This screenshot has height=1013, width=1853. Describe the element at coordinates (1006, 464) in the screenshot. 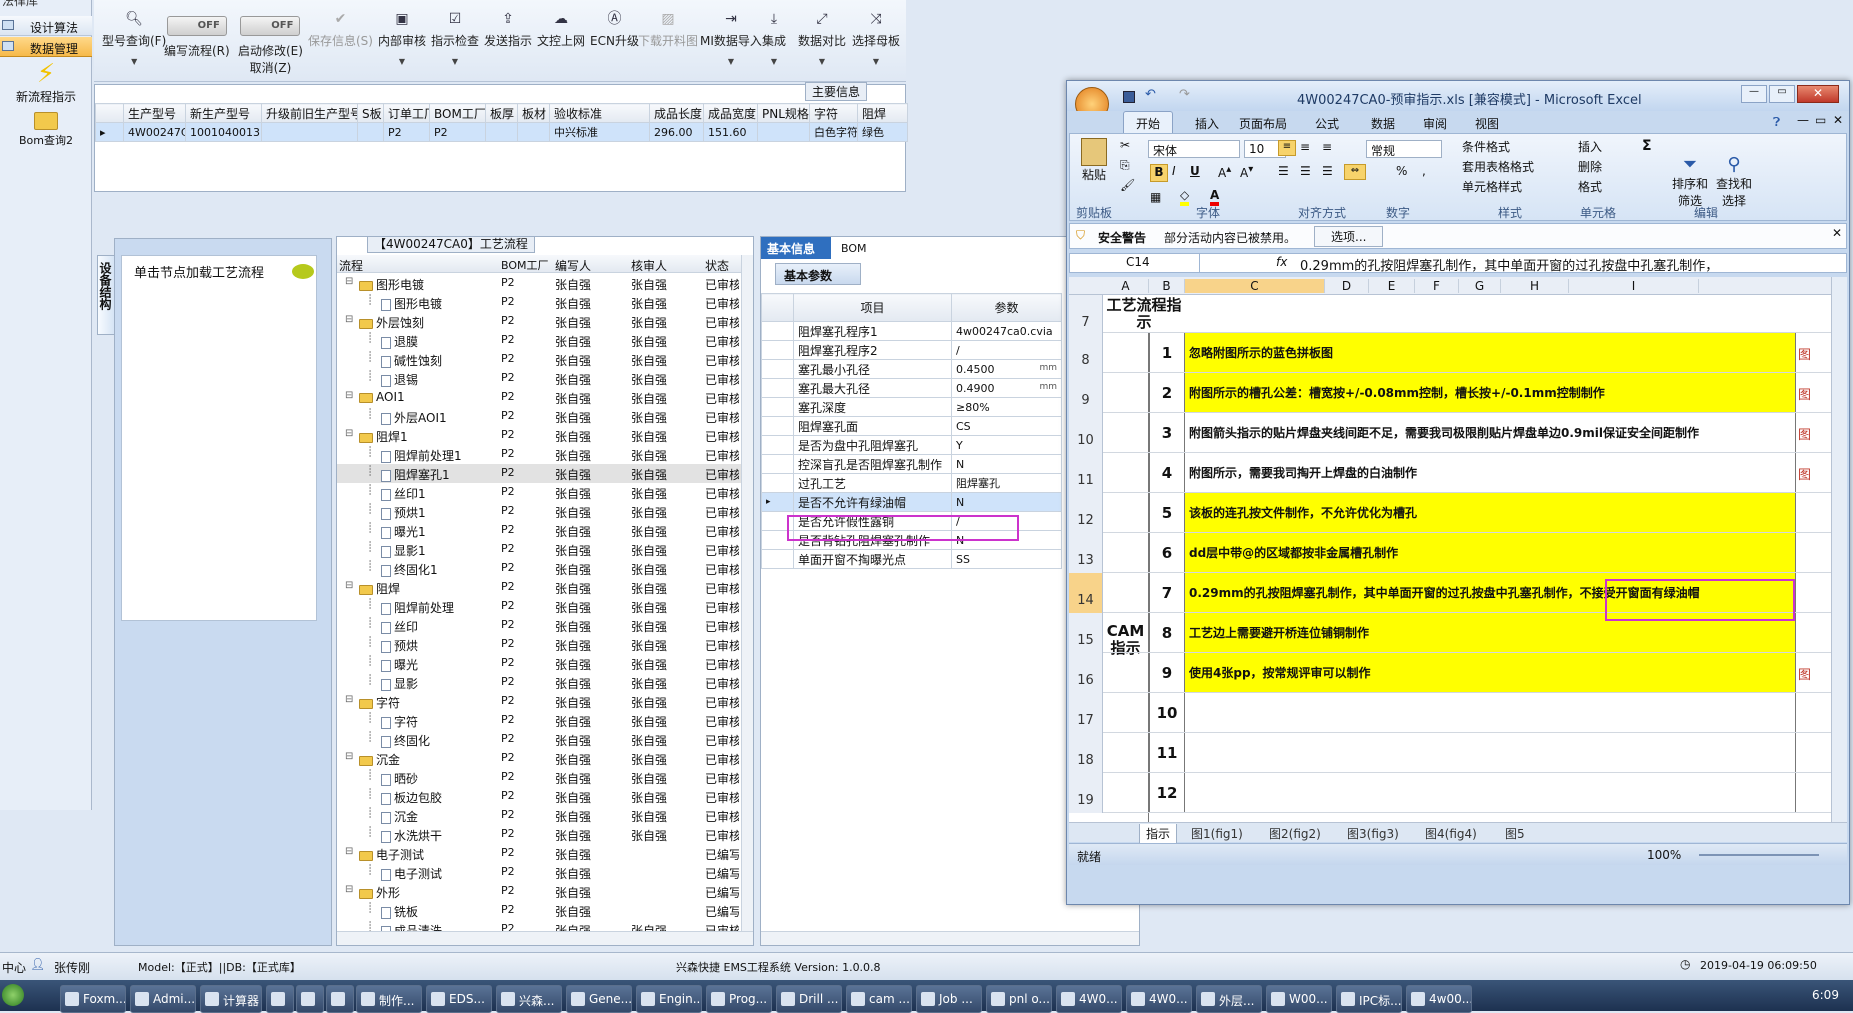

I see `table-cell: N` at that location.